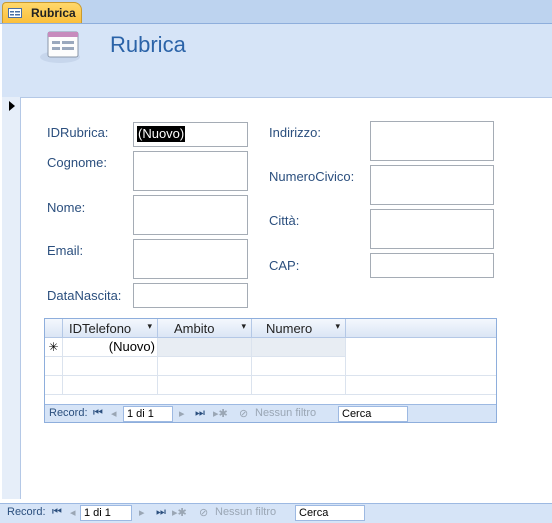  What do you see at coordinates (110, 347) in the screenshot?
I see `new-row-idtelefono-cell: (Nuovo)` at bounding box center [110, 347].